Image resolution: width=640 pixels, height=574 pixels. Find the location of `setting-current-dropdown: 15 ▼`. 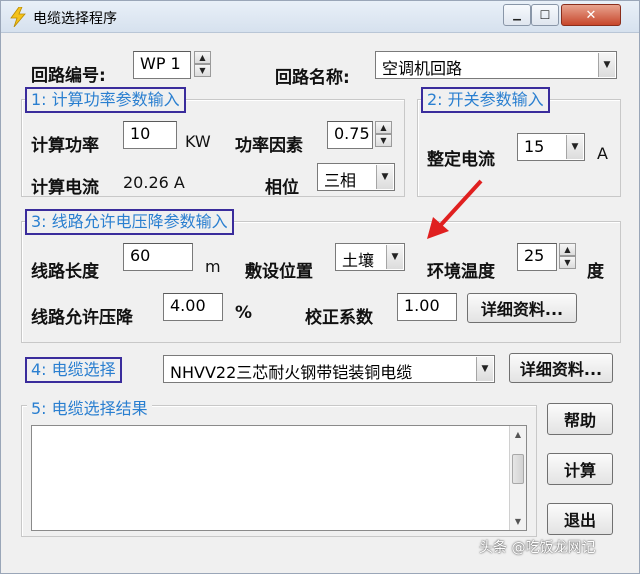

setting-current-dropdown: 15 ▼ is located at coordinates (551, 147).